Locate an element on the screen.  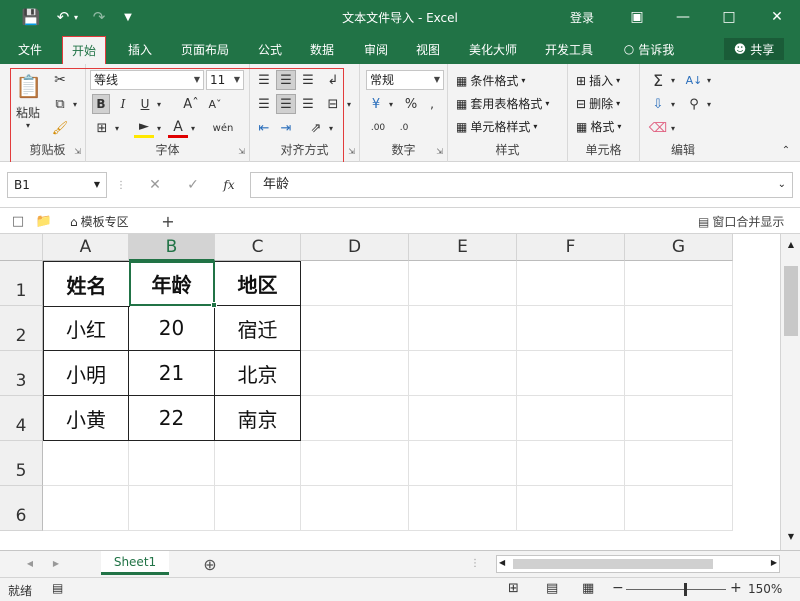
borders-dropdown-icon: ▾ is located at coordinates (117, 128).